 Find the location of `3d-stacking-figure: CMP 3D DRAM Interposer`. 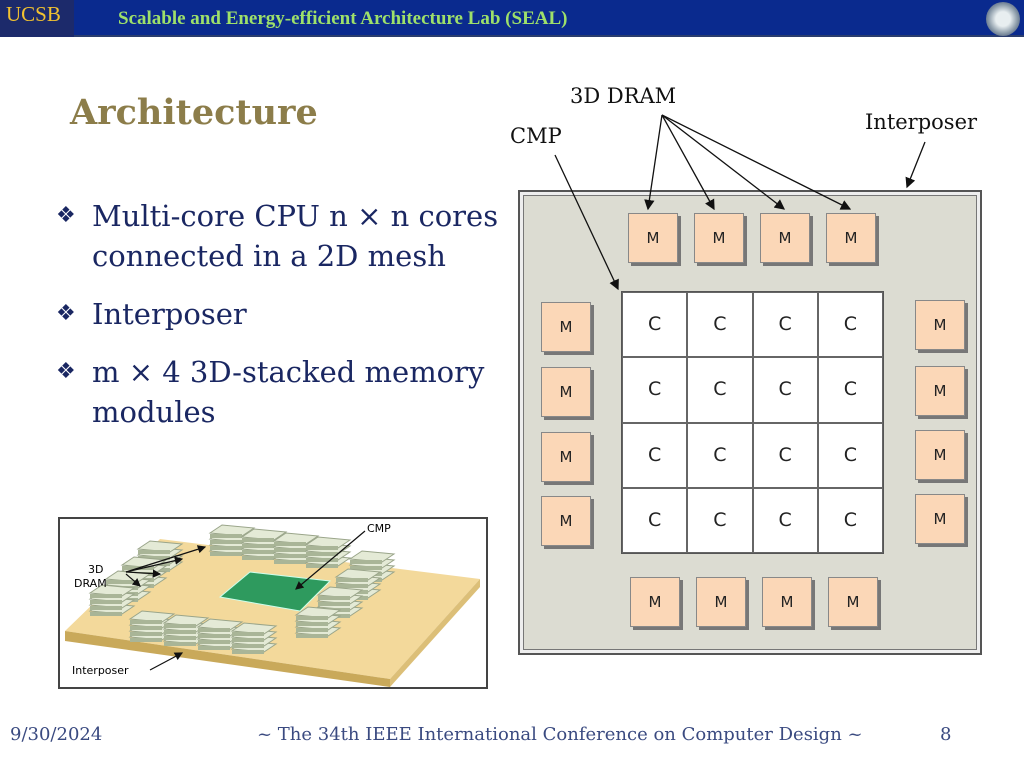

3d-stacking-figure: CMP 3D DRAM Interposer is located at coordinates (273, 603).